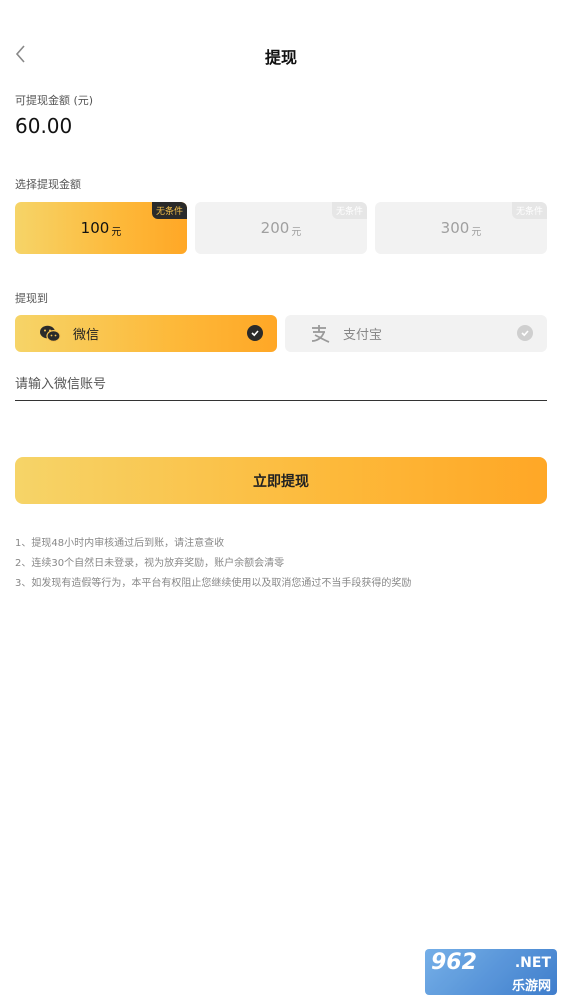  I want to click on amount-option-100: 100 元 无条件, so click(101, 228).